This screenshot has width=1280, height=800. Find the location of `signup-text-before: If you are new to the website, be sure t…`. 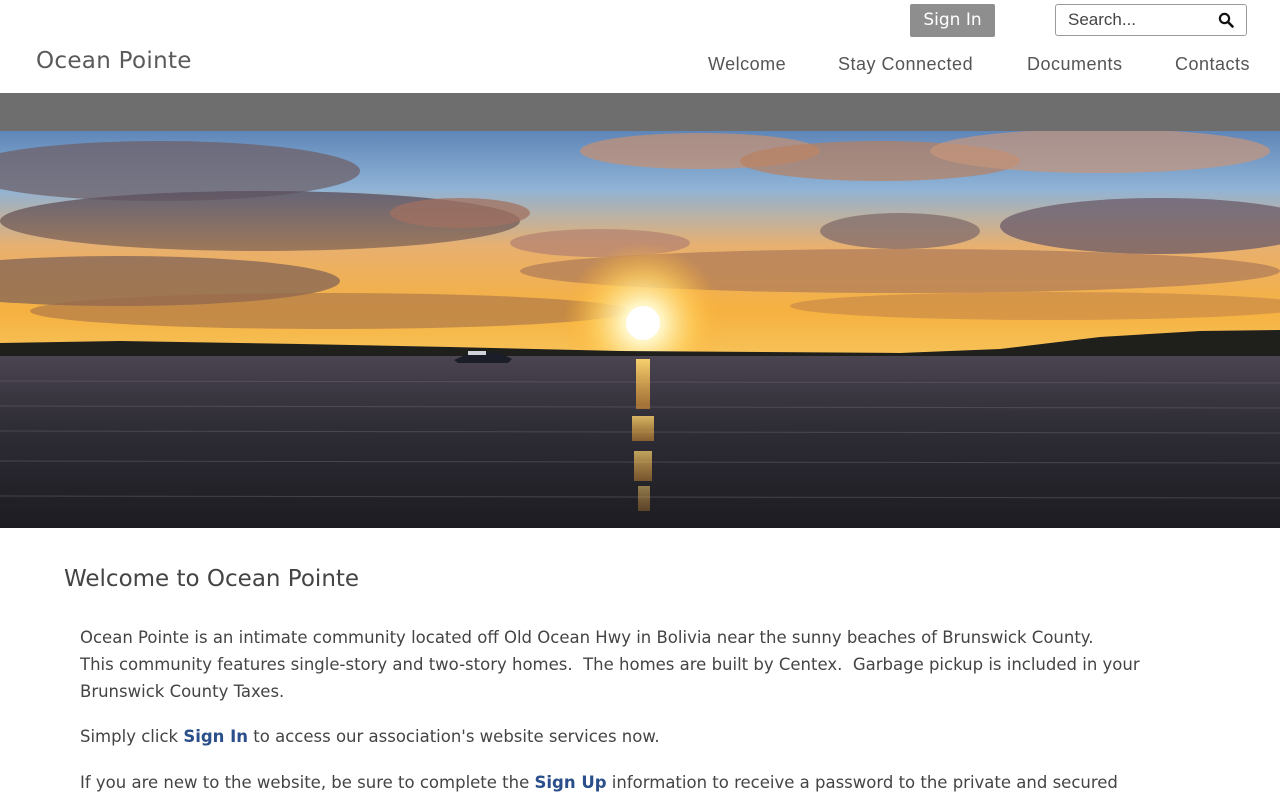

signup-text-before: If you are new to the website, be sure t… is located at coordinates (307, 782).